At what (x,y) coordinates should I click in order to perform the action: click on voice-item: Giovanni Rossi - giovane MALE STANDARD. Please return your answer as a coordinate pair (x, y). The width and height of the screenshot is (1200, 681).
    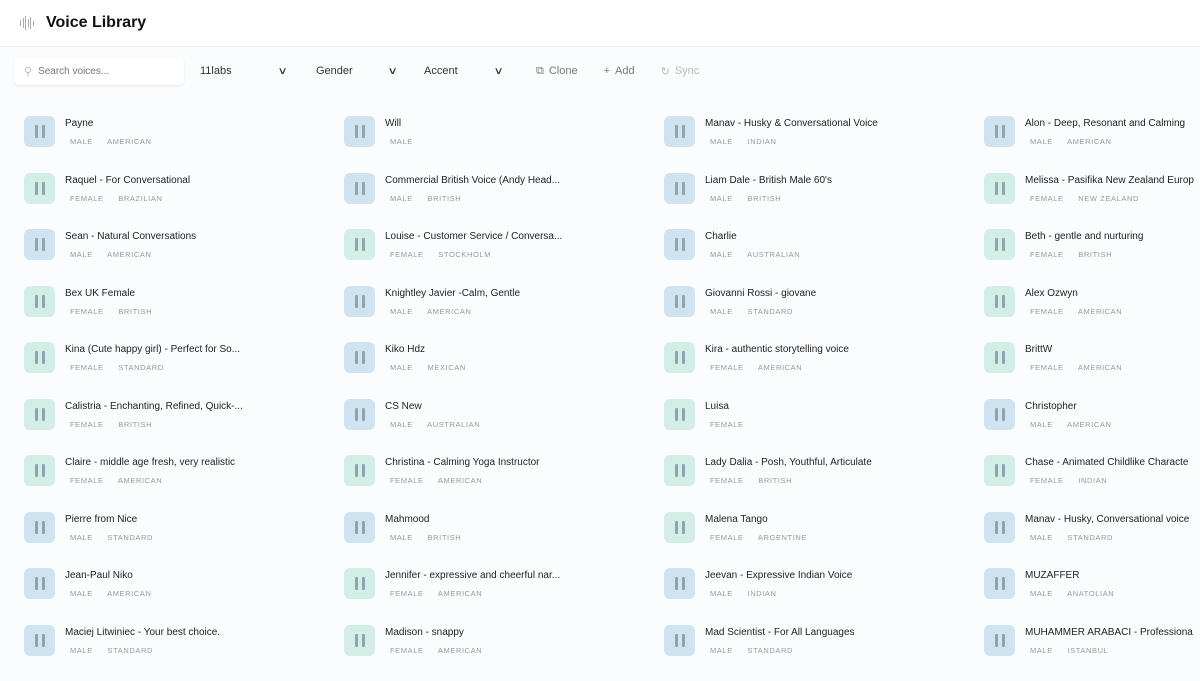
    Looking at the image, I should click on (824, 314).